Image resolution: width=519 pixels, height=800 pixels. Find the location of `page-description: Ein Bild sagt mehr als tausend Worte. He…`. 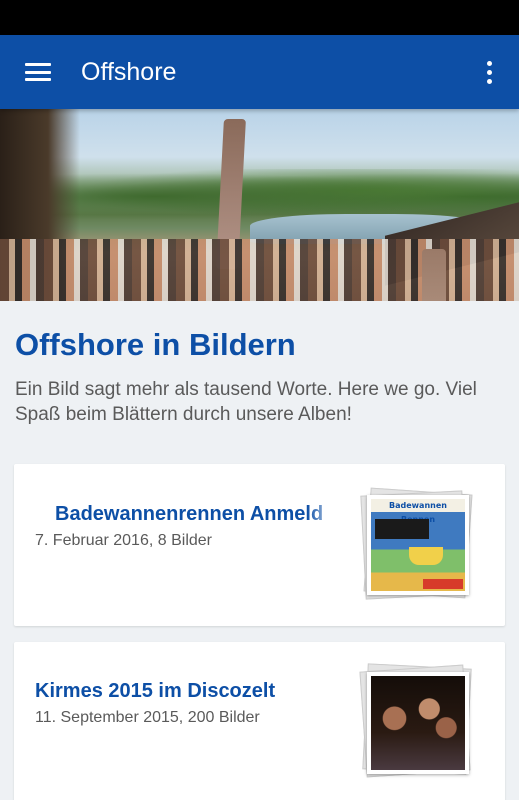

page-description: Ein Bild sagt mehr als tausend Worte. He… is located at coordinates (246, 402).